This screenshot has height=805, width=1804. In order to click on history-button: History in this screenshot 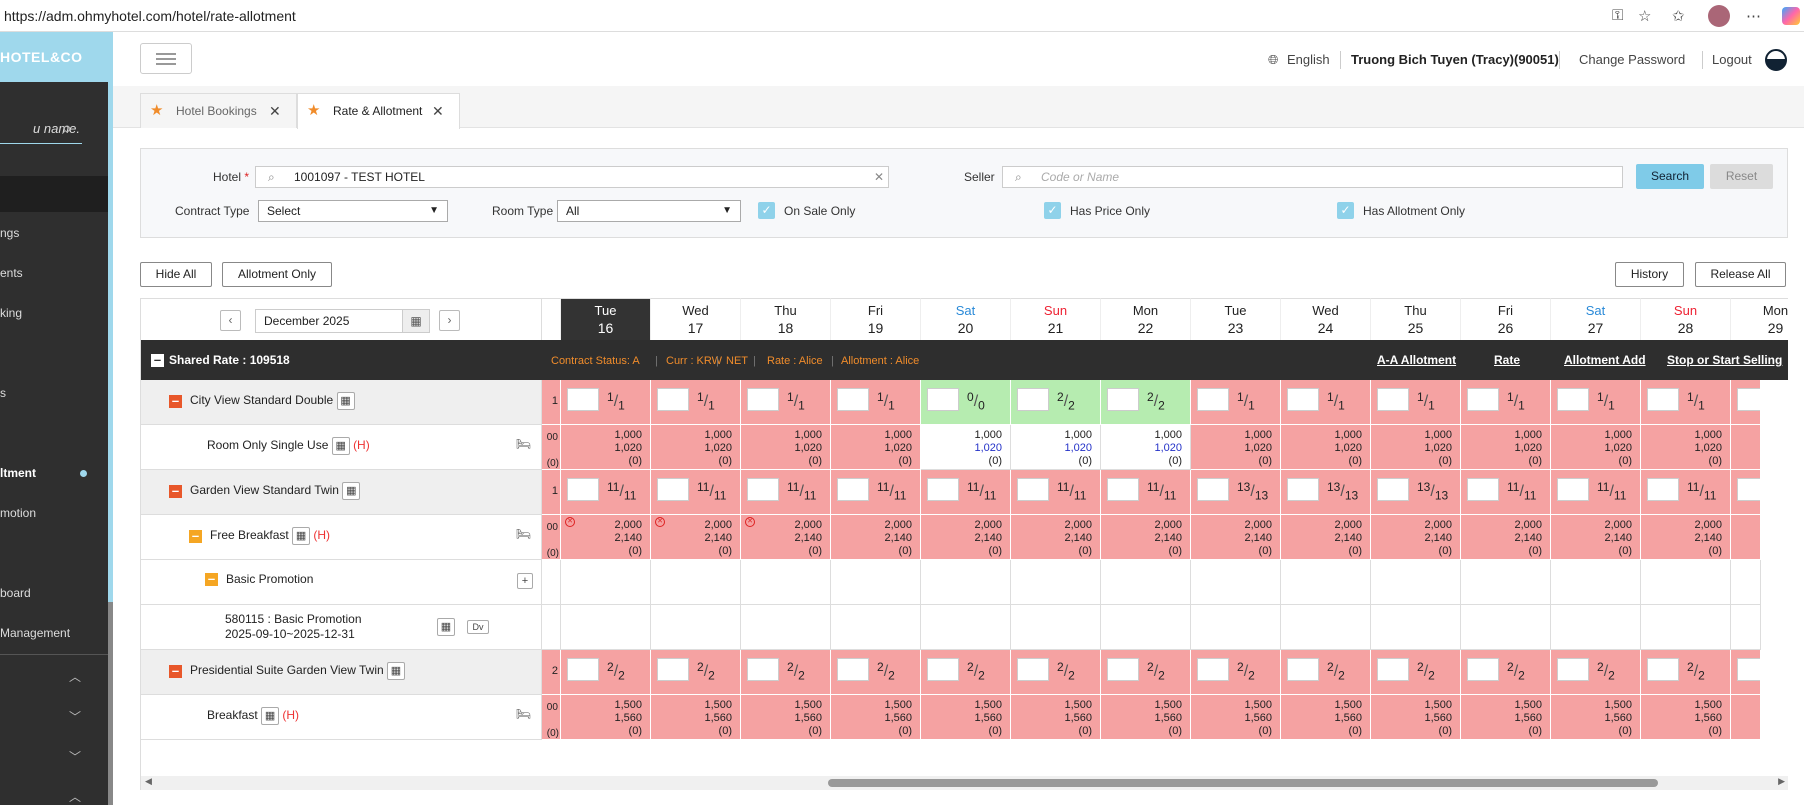, I will do `click(1649, 274)`.